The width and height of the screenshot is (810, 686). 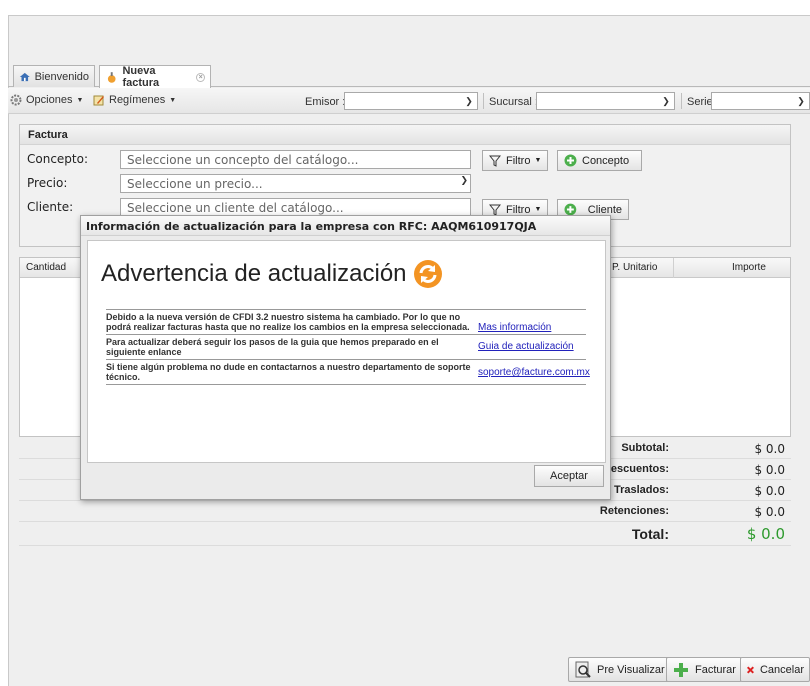 I want to click on concepto-filtro-button: Filtro ▼, so click(x=515, y=160).